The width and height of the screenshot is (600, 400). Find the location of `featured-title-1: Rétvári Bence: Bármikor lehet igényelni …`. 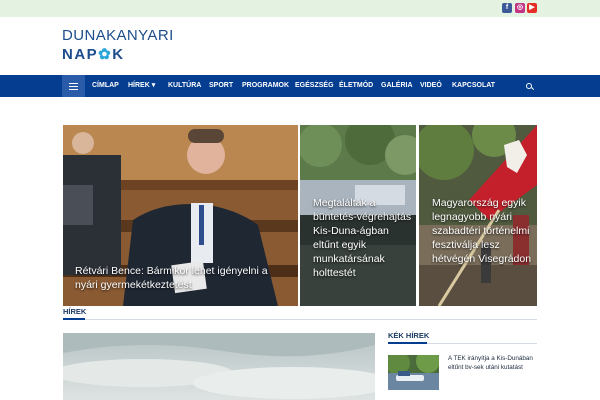

featured-title-1: Rétvári Bence: Bármikor lehet igényelni … is located at coordinates (171, 278).